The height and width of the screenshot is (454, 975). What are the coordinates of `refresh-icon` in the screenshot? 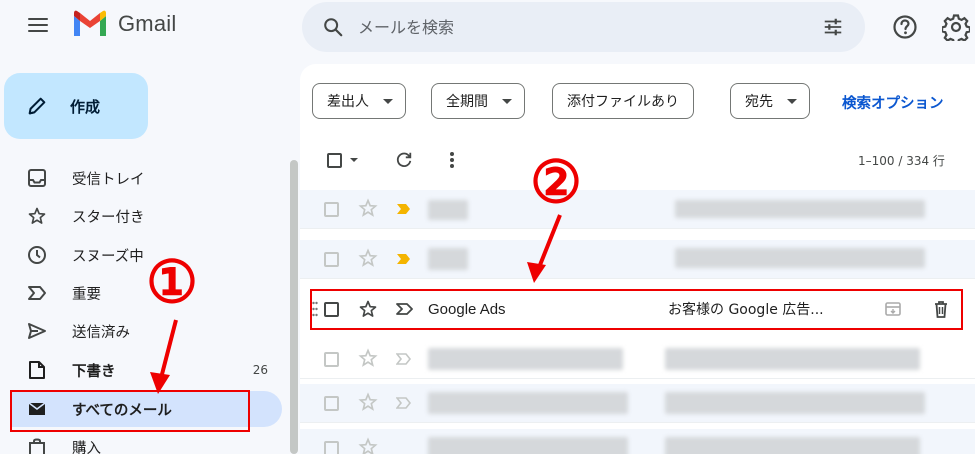 It's located at (404, 159).